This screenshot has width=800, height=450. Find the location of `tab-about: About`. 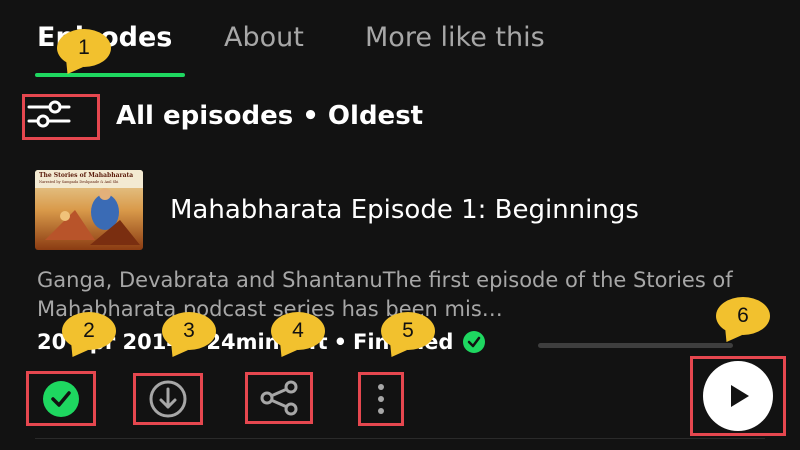

tab-about: About is located at coordinates (264, 37).